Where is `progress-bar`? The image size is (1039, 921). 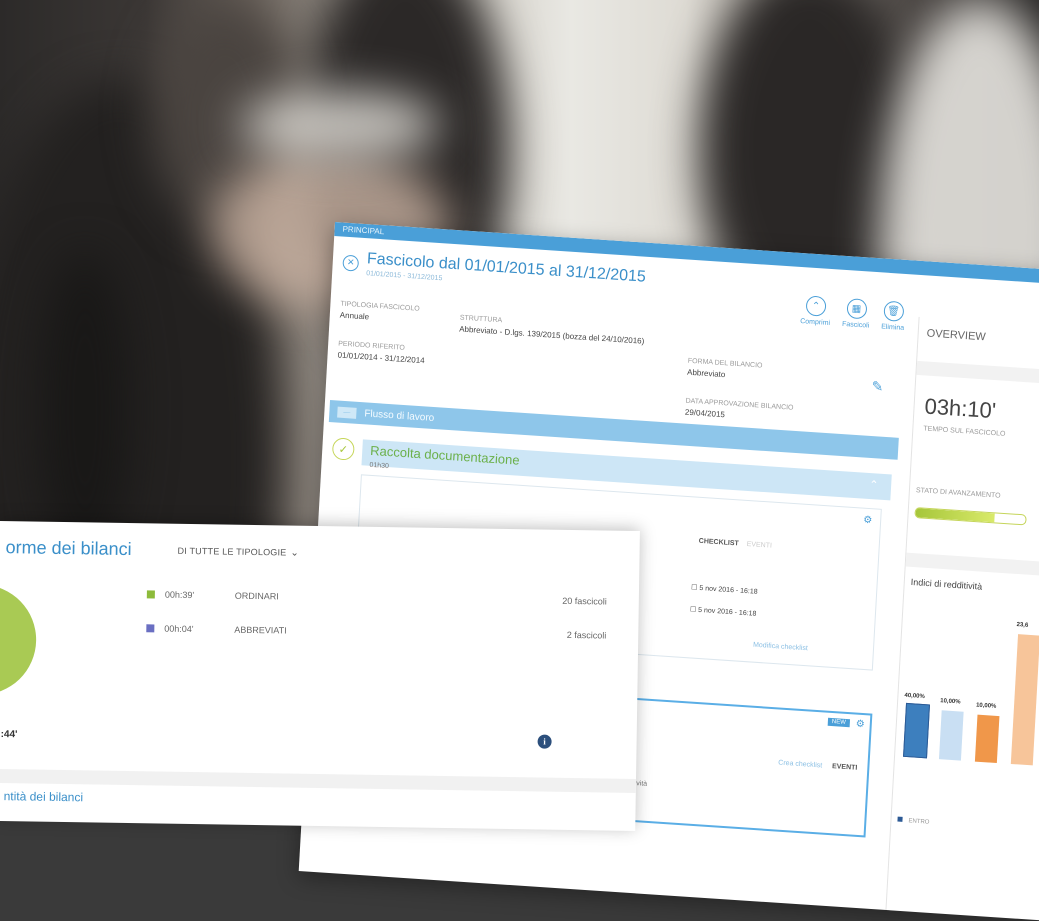 progress-bar is located at coordinates (970, 516).